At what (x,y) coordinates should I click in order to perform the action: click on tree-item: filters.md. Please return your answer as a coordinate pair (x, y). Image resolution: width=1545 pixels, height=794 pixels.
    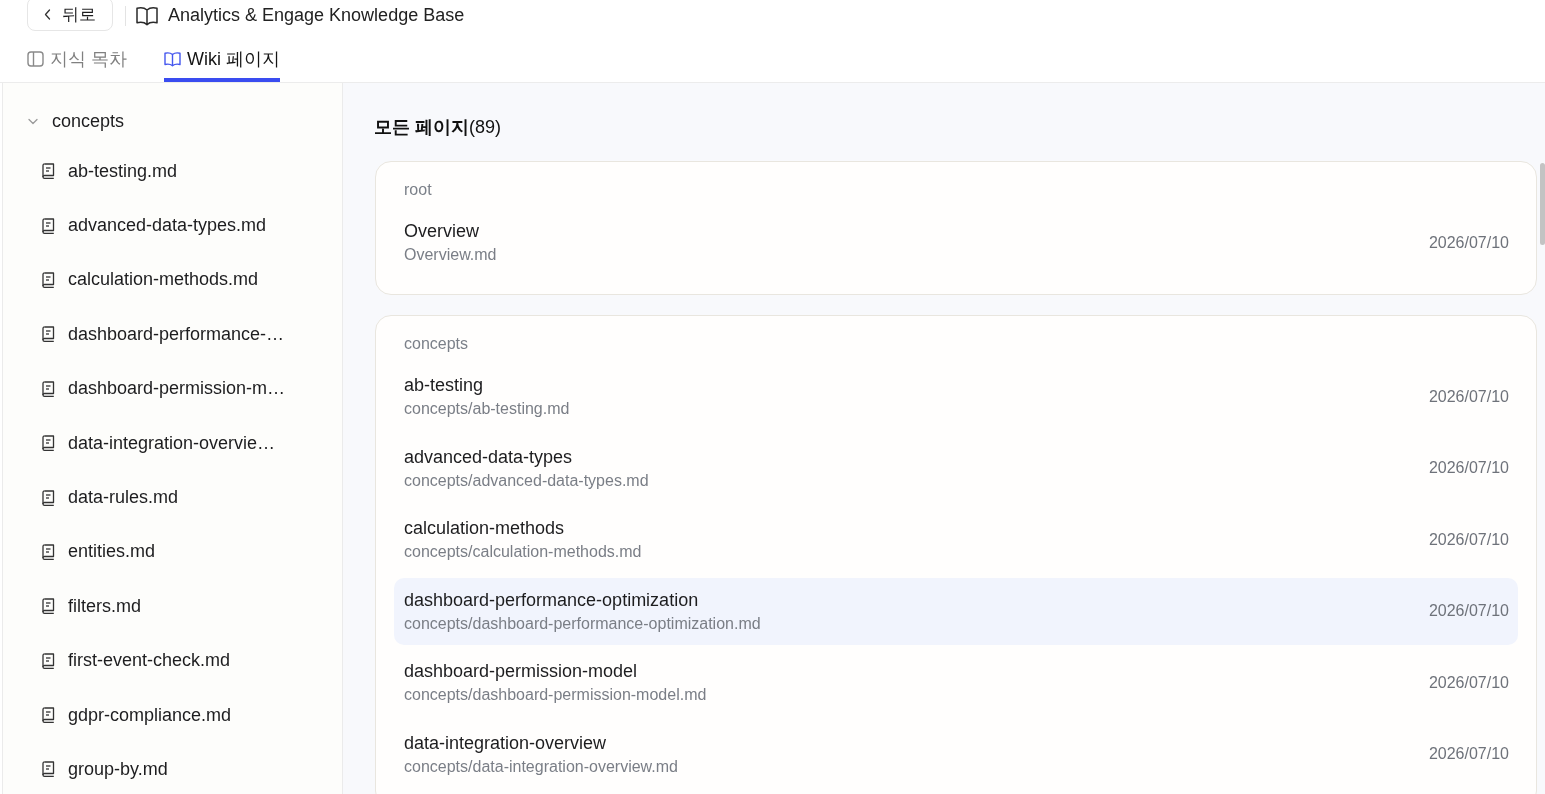
    Looking at the image, I should click on (188, 606).